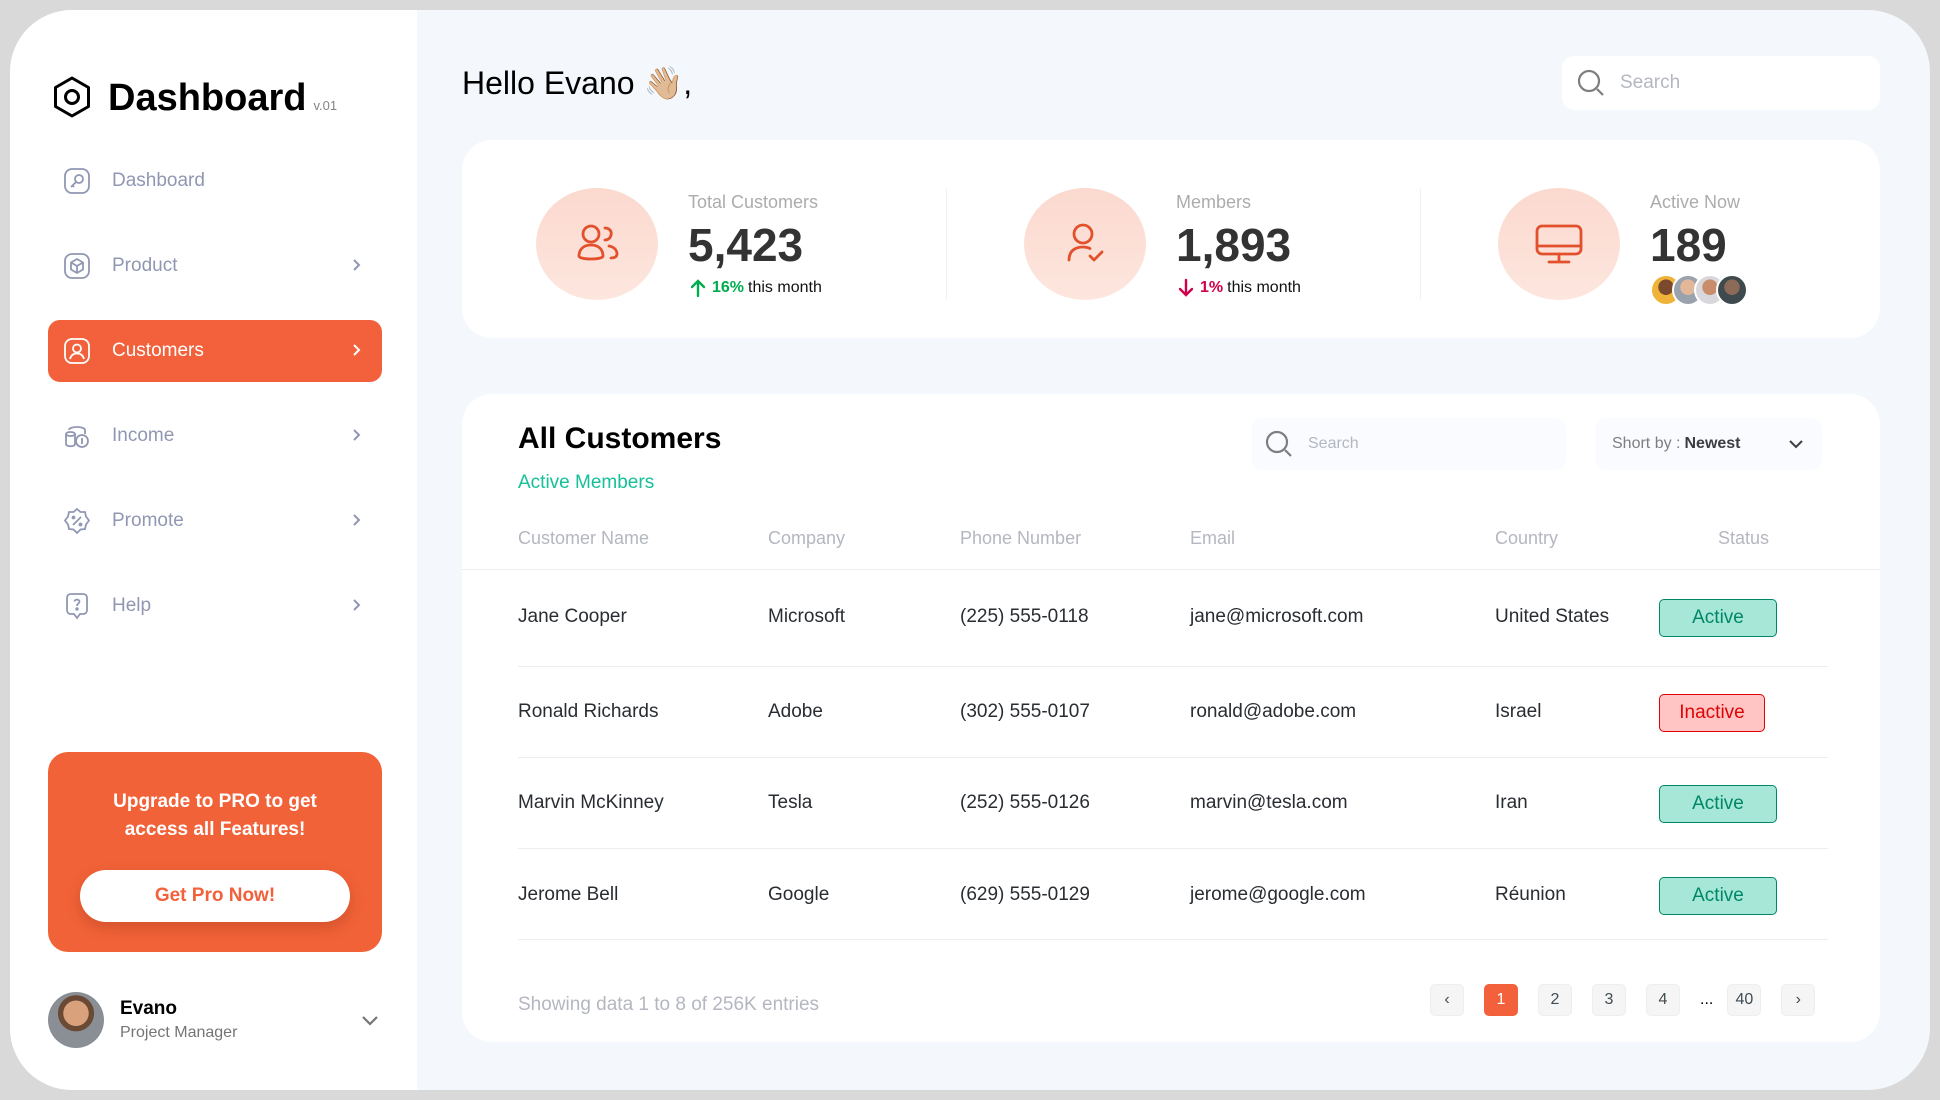 The height and width of the screenshot is (1100, 1940). What do you see at coordinates (568, 894) in the screenshot?
I see `cell-customer-name: Jerome Bell` at bounding box center [568, 894].